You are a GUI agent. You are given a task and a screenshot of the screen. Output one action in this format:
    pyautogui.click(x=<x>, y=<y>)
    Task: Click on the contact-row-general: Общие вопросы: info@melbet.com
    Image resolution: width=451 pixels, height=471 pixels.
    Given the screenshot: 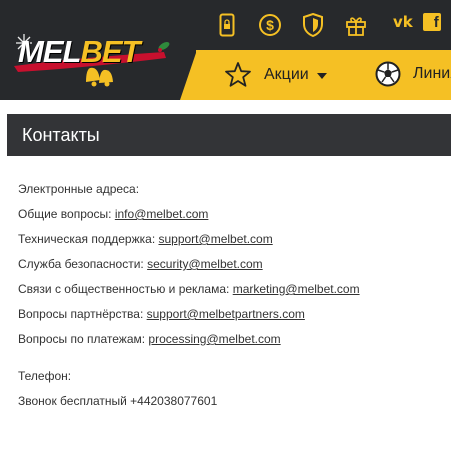 What is the action you would take?
    pyautogui.click(x=189, y=219)
    